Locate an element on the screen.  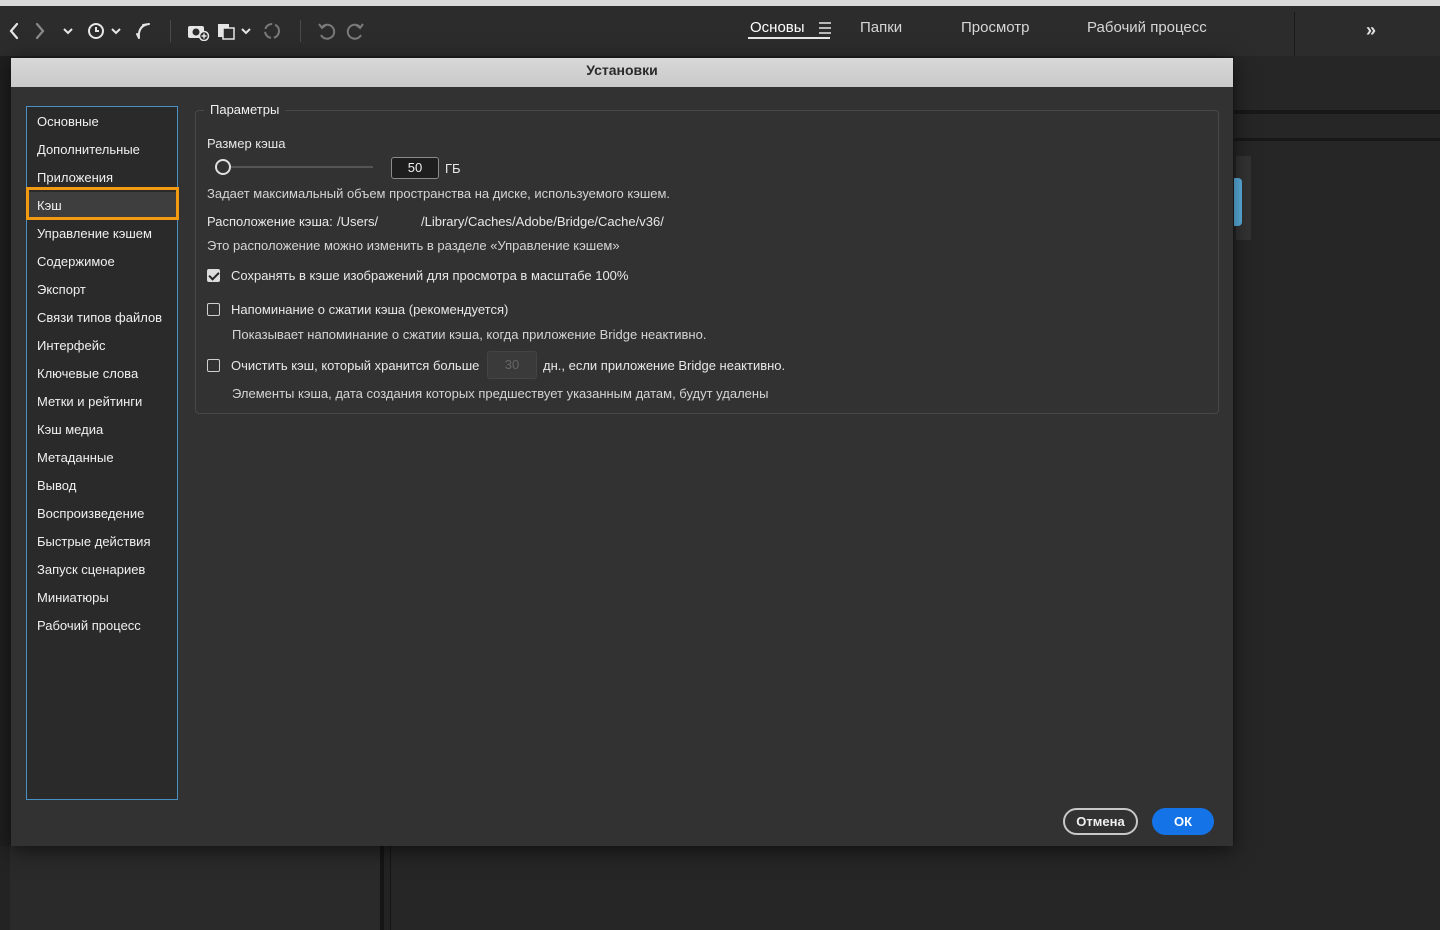
refine-copy-icon is located at coordinates (234, 31).